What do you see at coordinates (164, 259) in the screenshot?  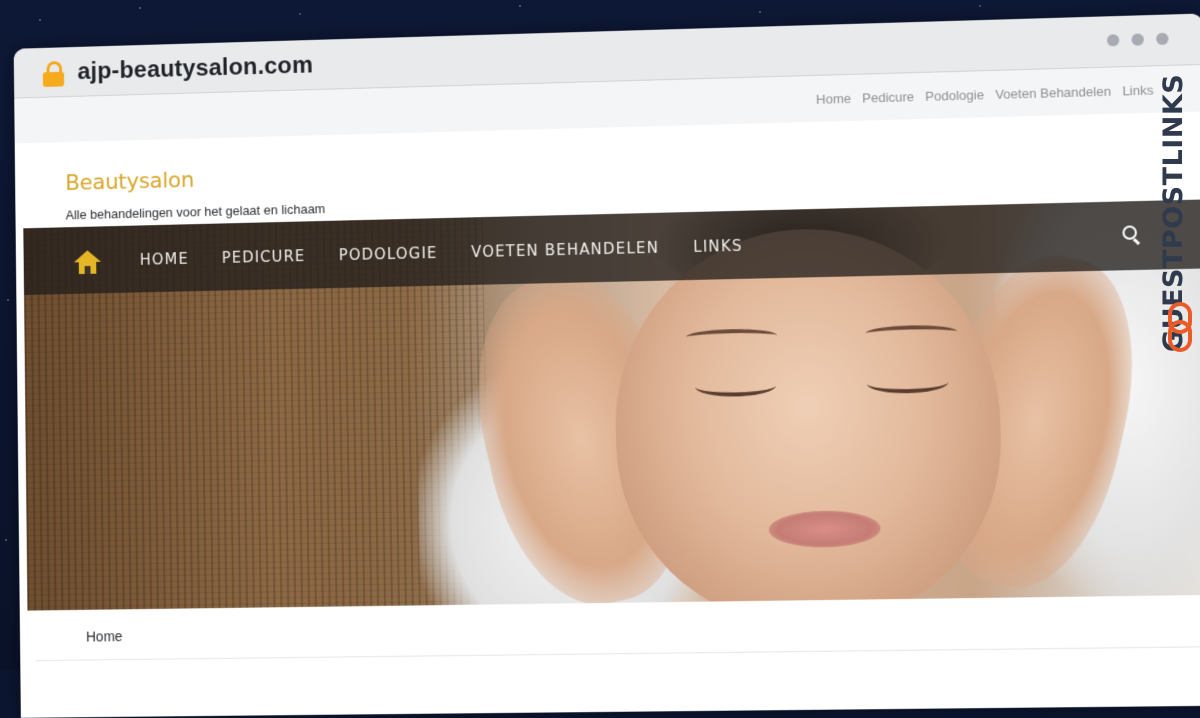 I see `nav-item-home: HOME` at bounding box center [164, 259].